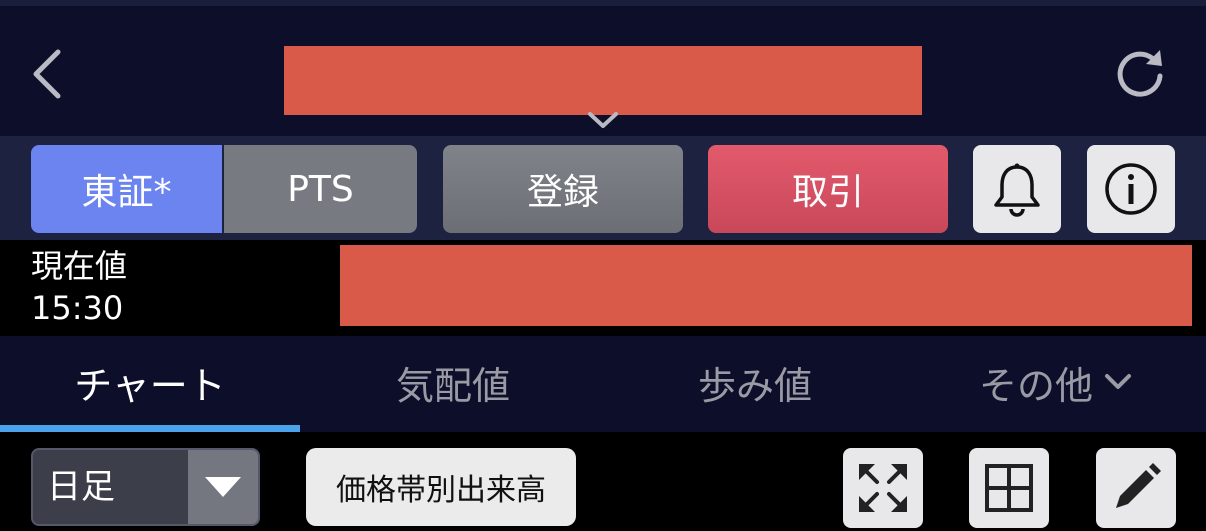  Describe the element at coordinates (126, 189) in the screenshot. I see `market-tosho-tab: 東証*` at that location.